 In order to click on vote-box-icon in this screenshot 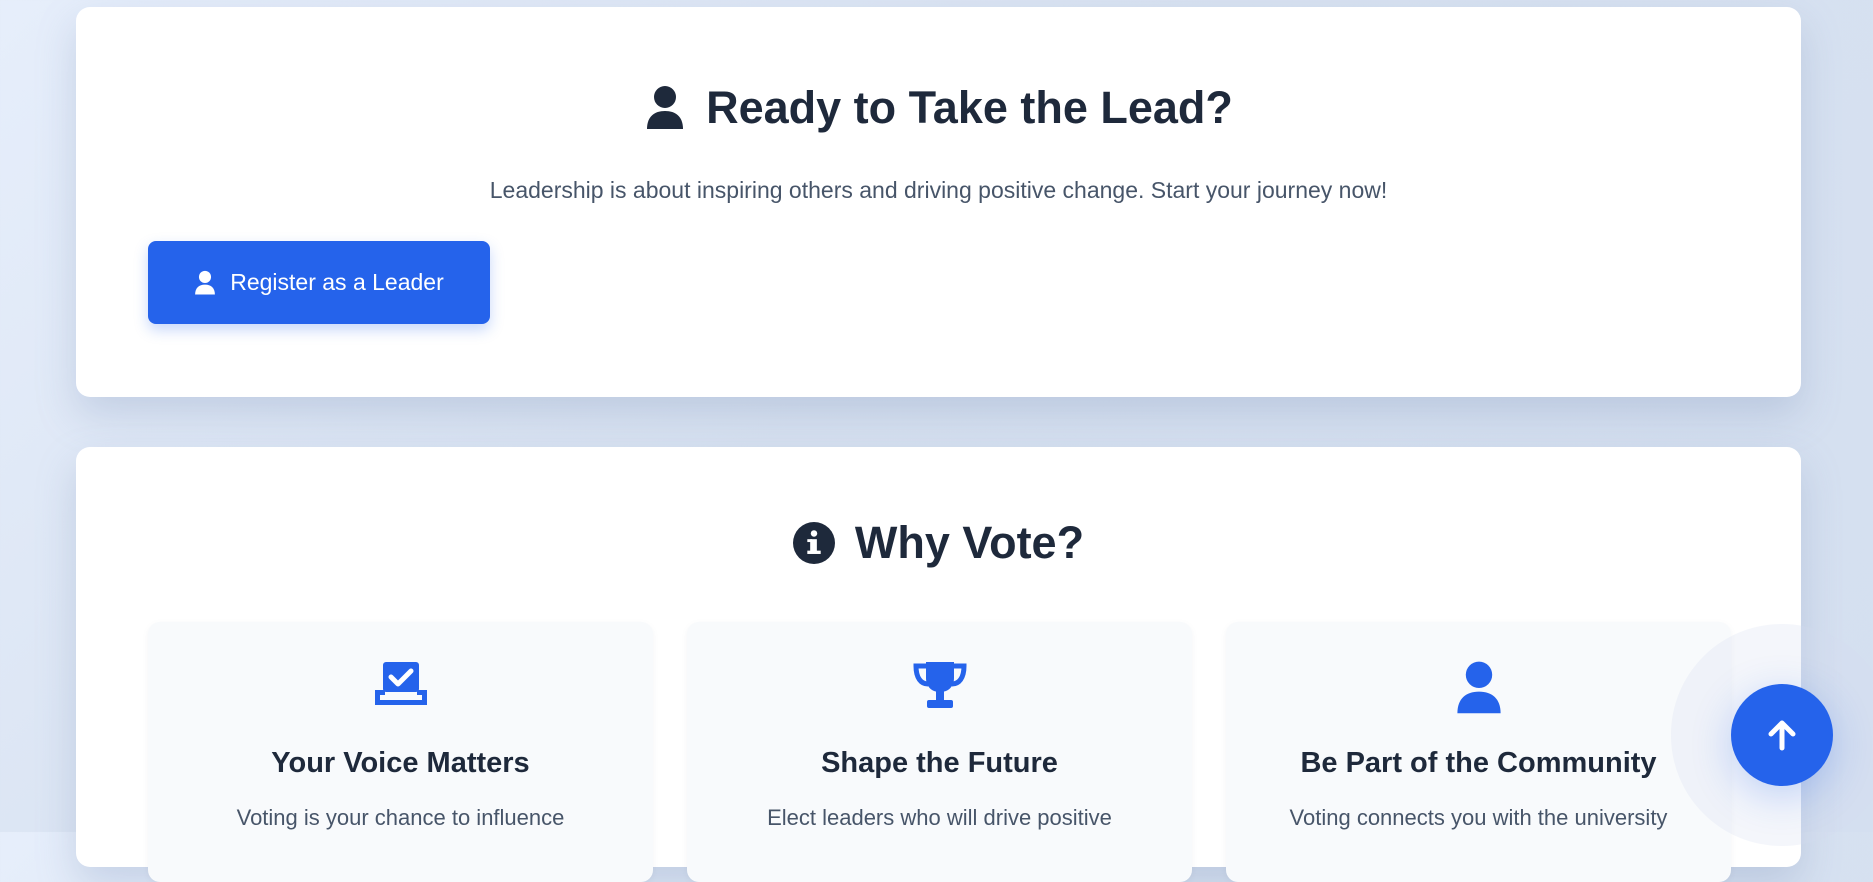, I will do `click(400, 683)`.